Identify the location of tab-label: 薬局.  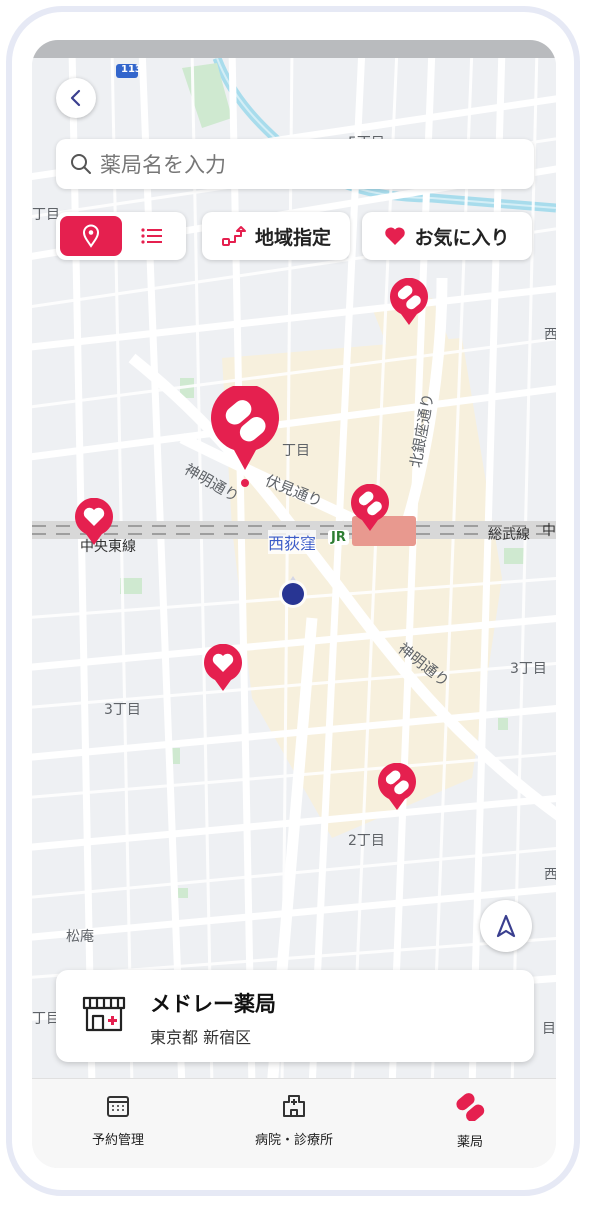
(469, 1142).